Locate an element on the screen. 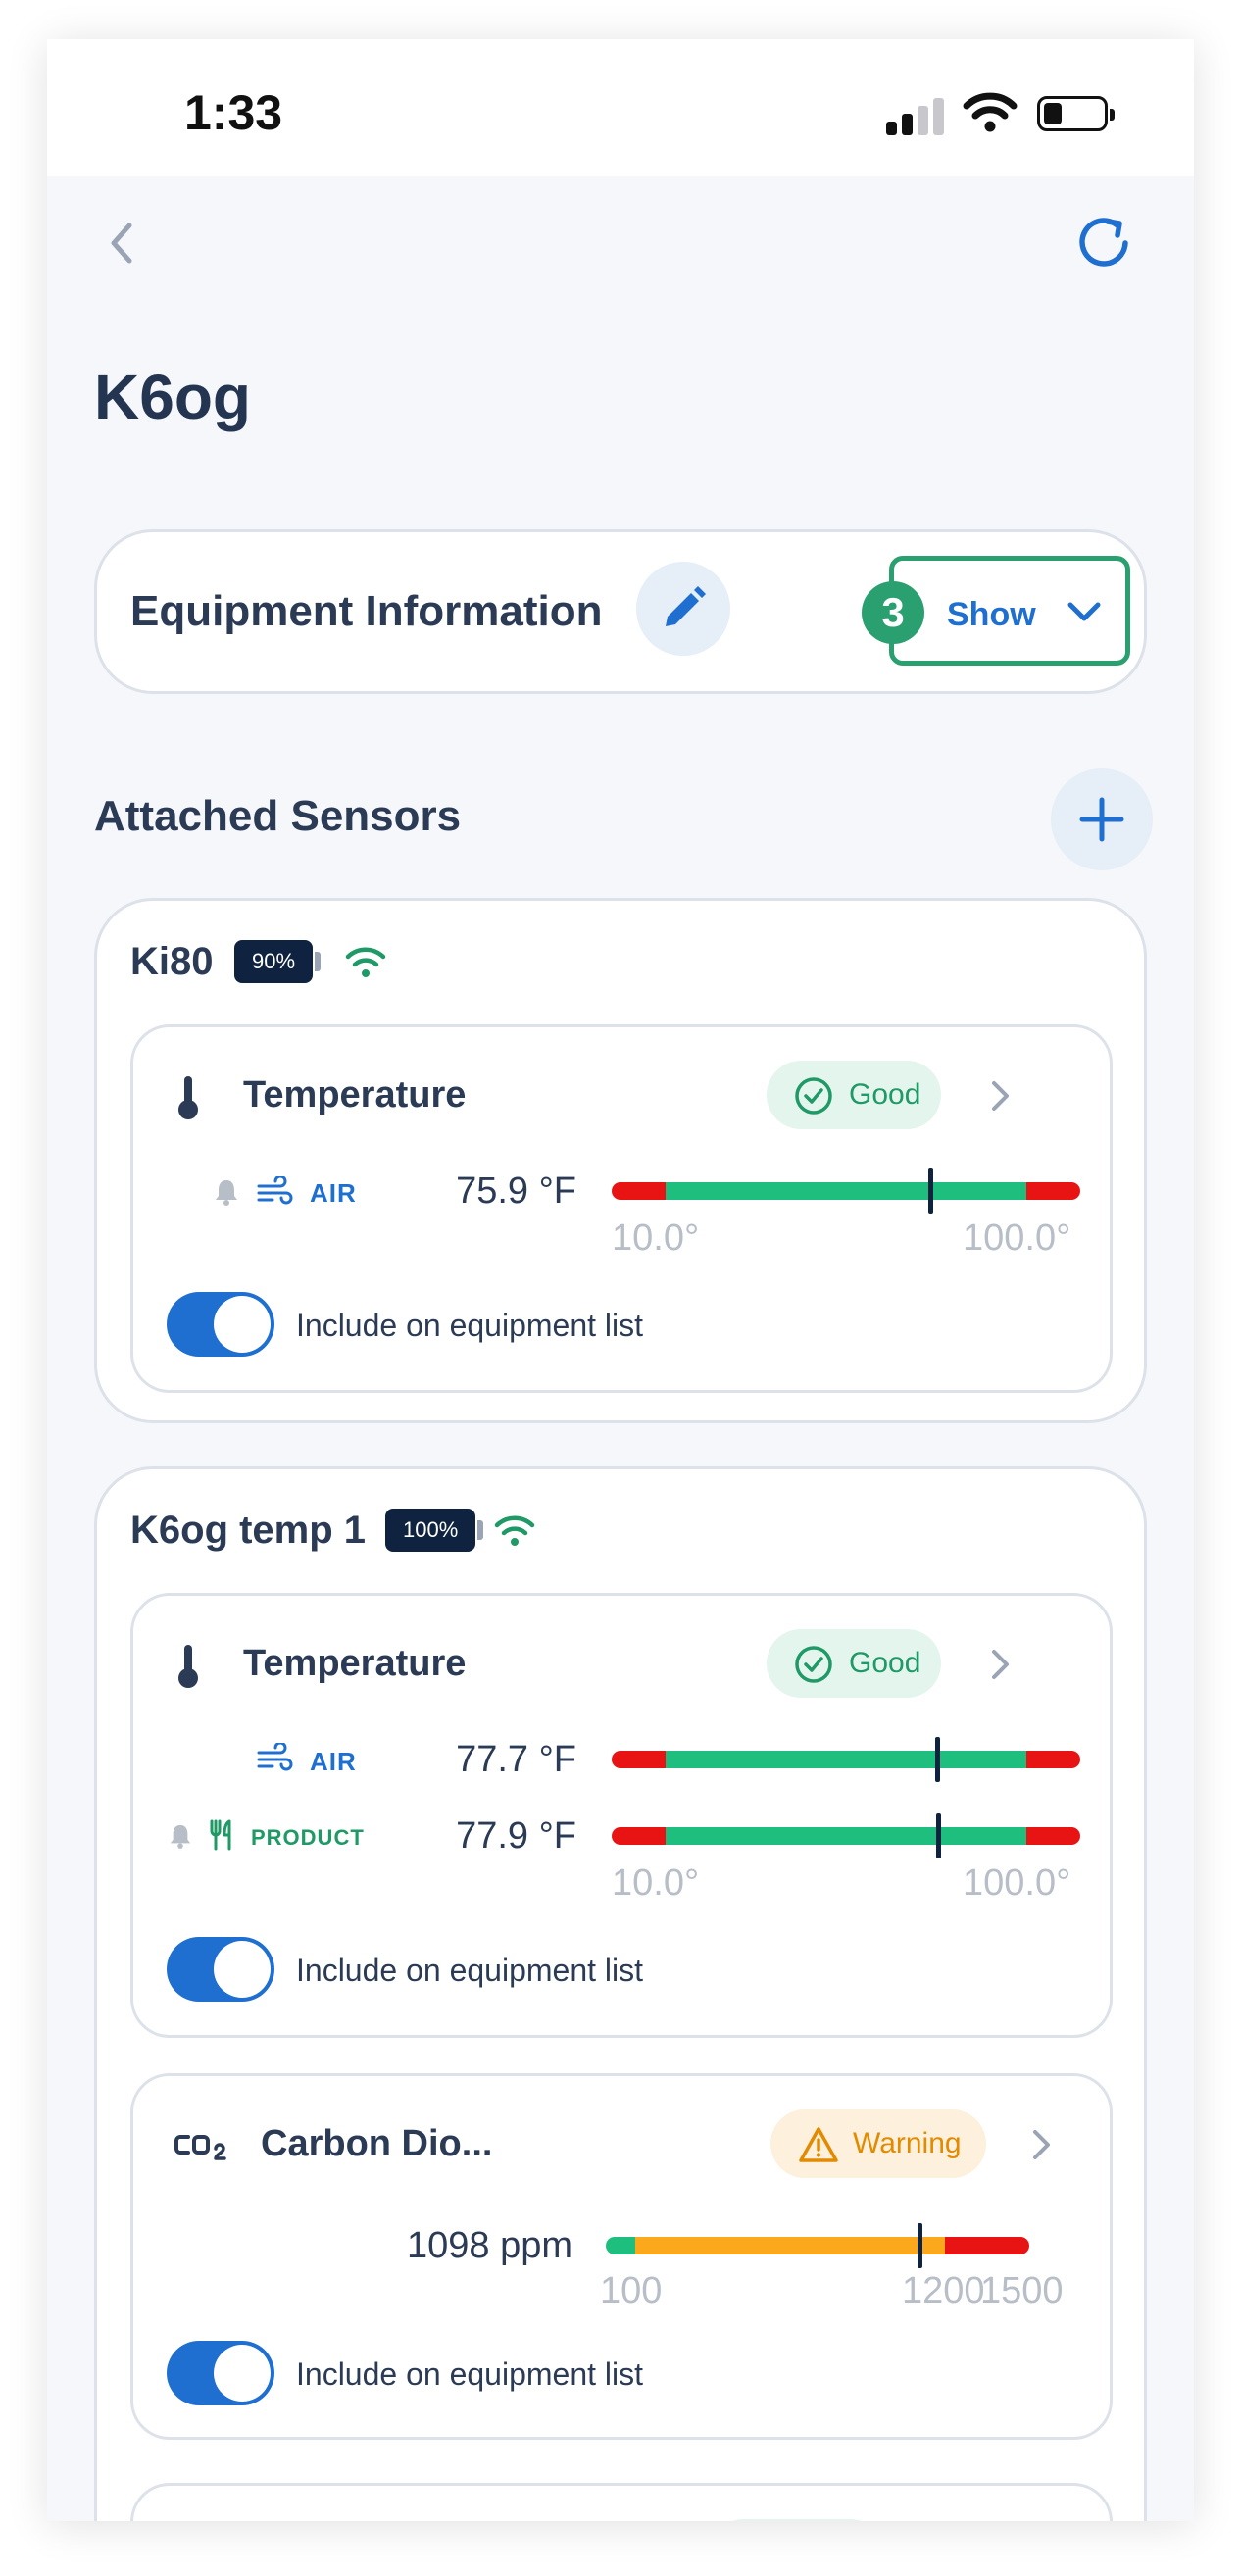 This screenshot has height=2576, width=1241. reading-value: 77.9 °F is located at coordinates (516, 1836).